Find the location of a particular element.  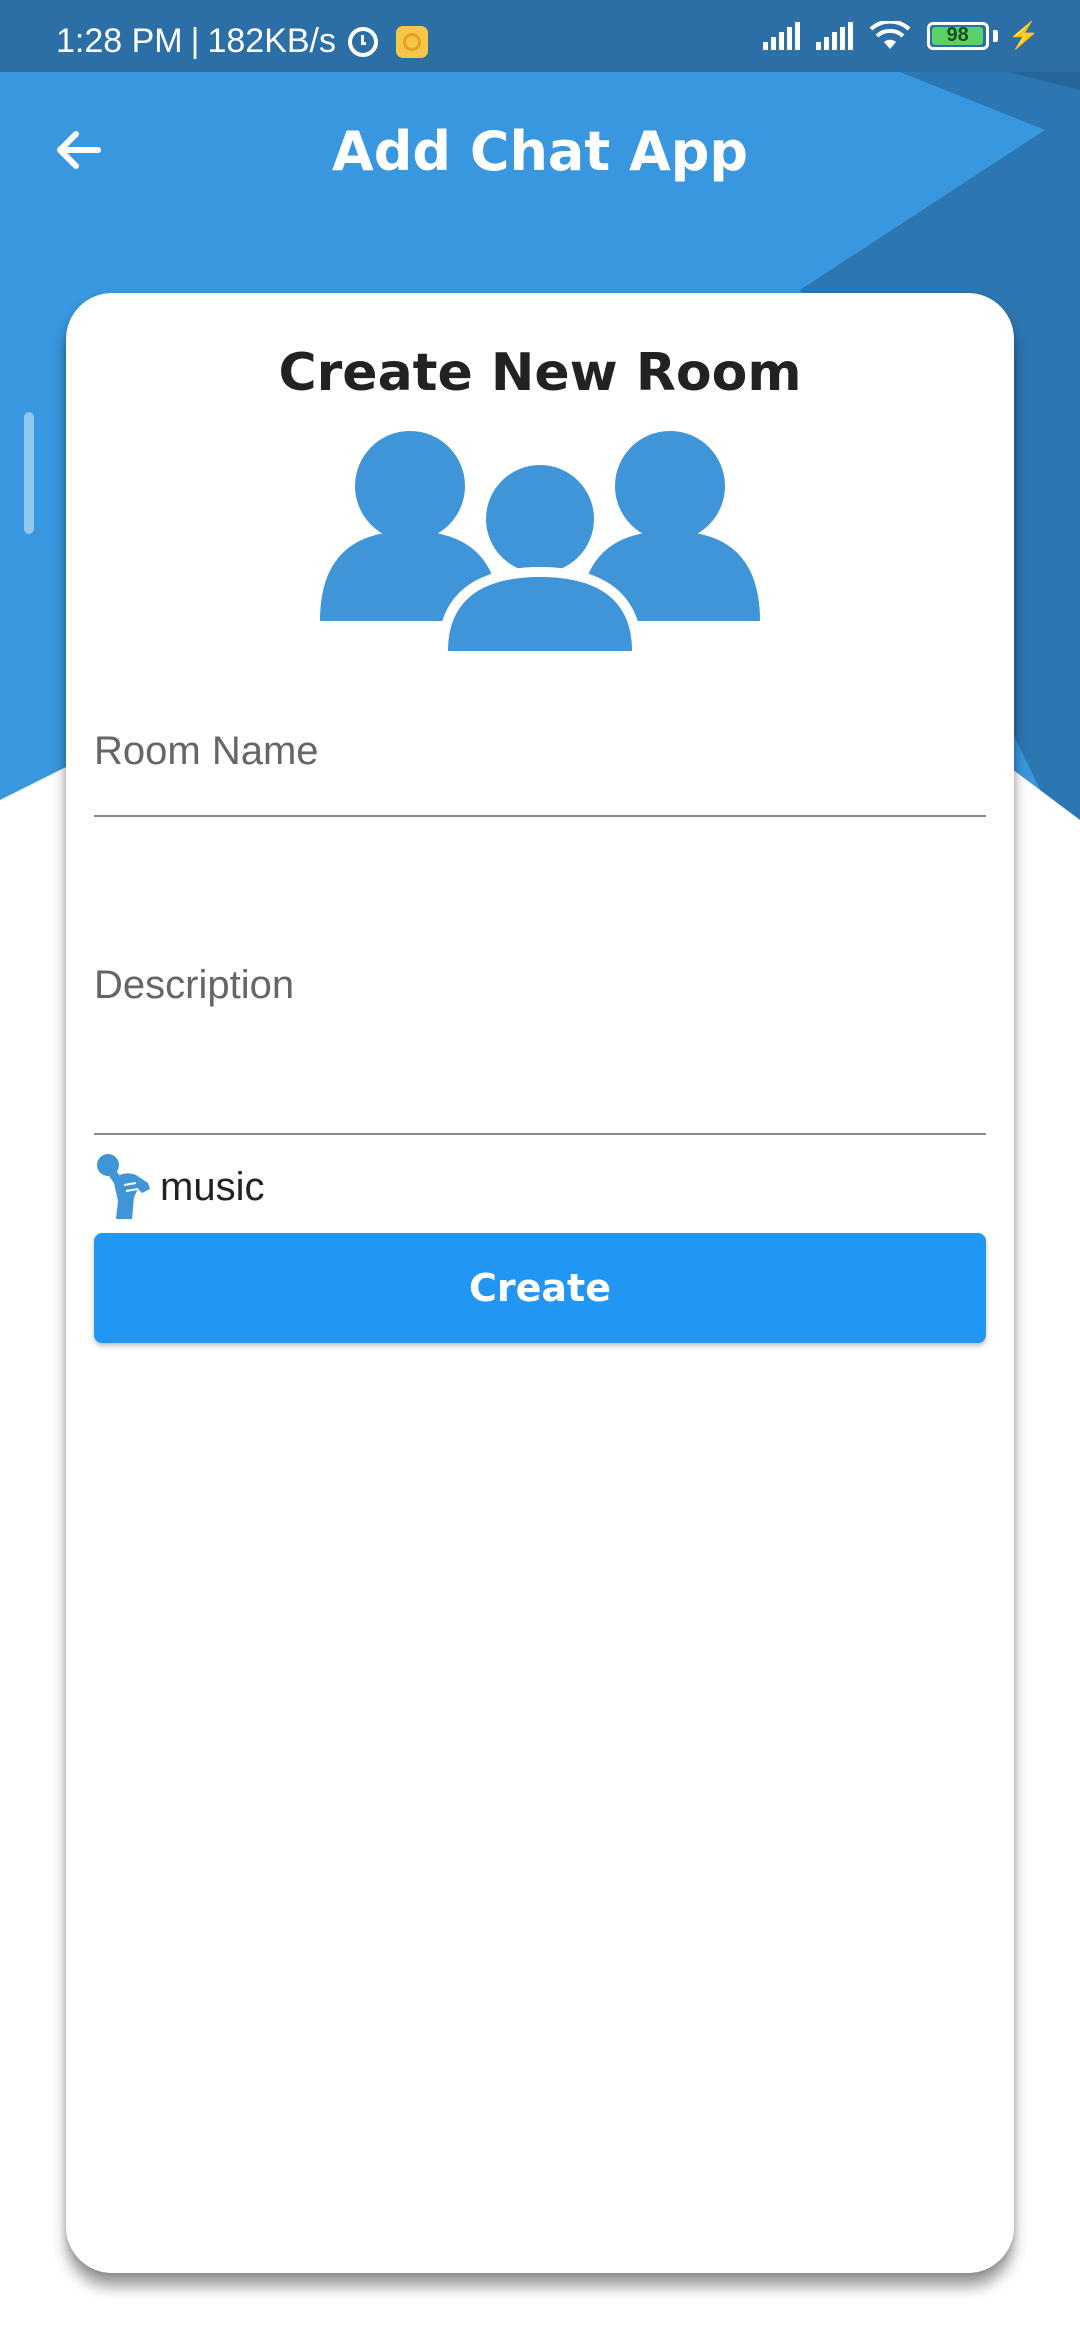

description-field is located at coordinates (540, 1034).